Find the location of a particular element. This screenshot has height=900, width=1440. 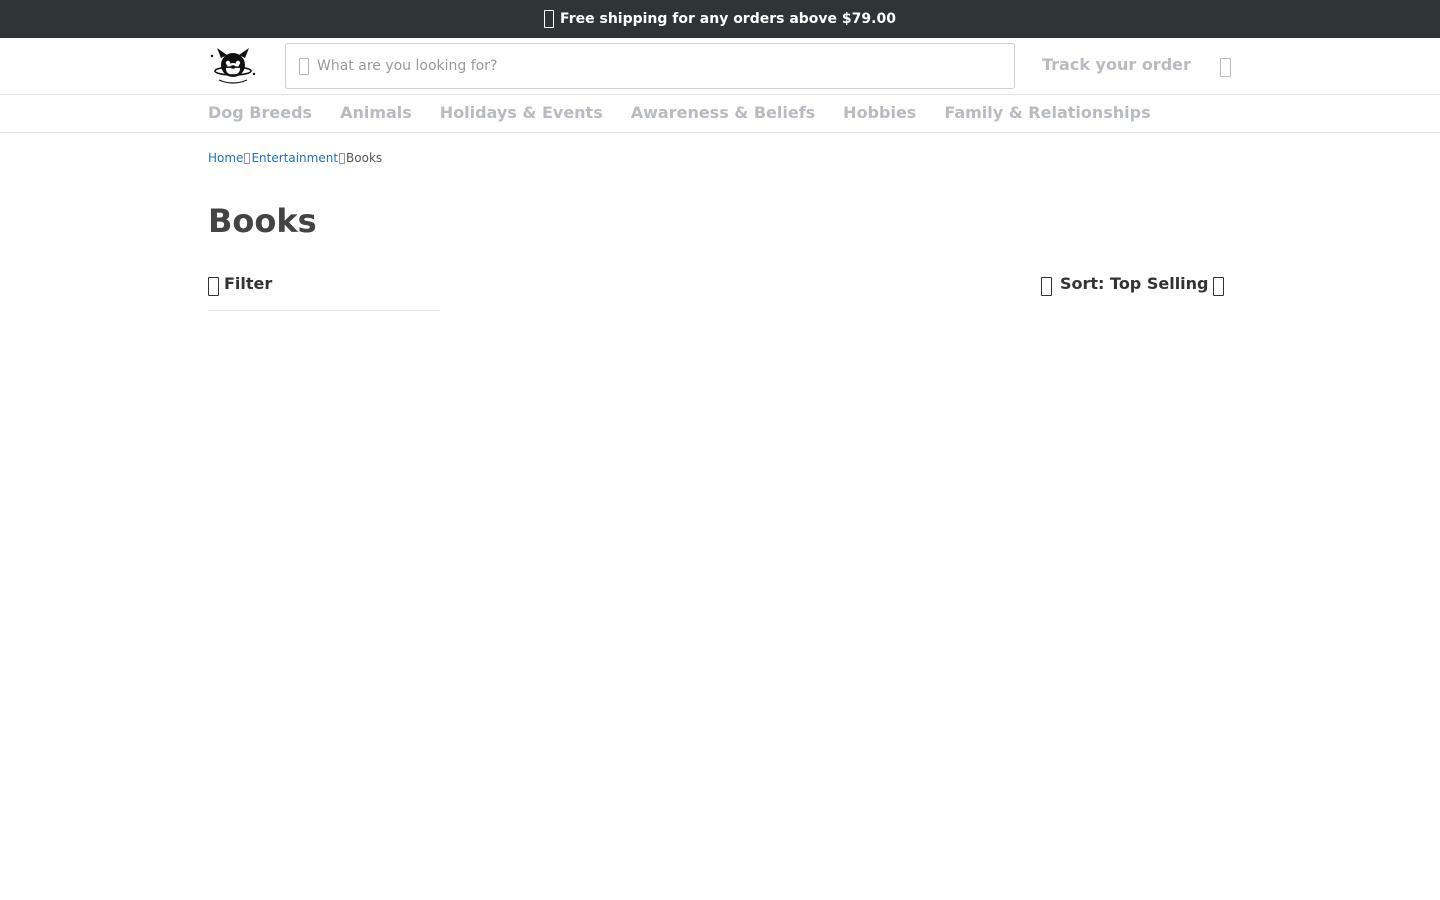

breadcrumb-entertainment: Entertainment is located at coordinates (294, 158).